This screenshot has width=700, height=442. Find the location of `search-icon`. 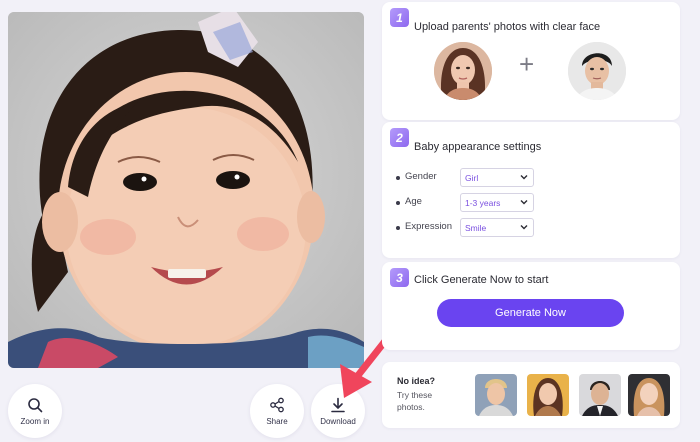

search-icon is located at coordinates (35, 404).